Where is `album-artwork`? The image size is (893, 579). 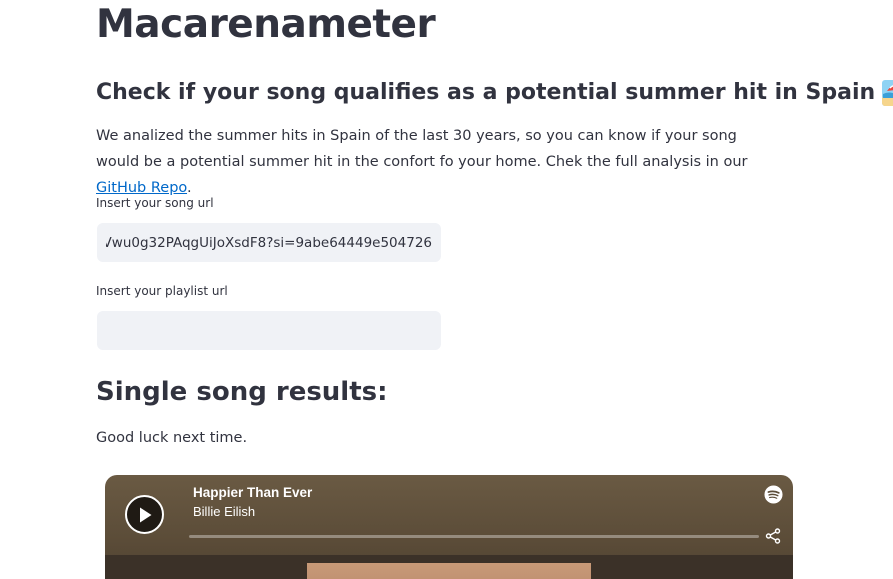
album-artwork is located at coordinates (449, 571).